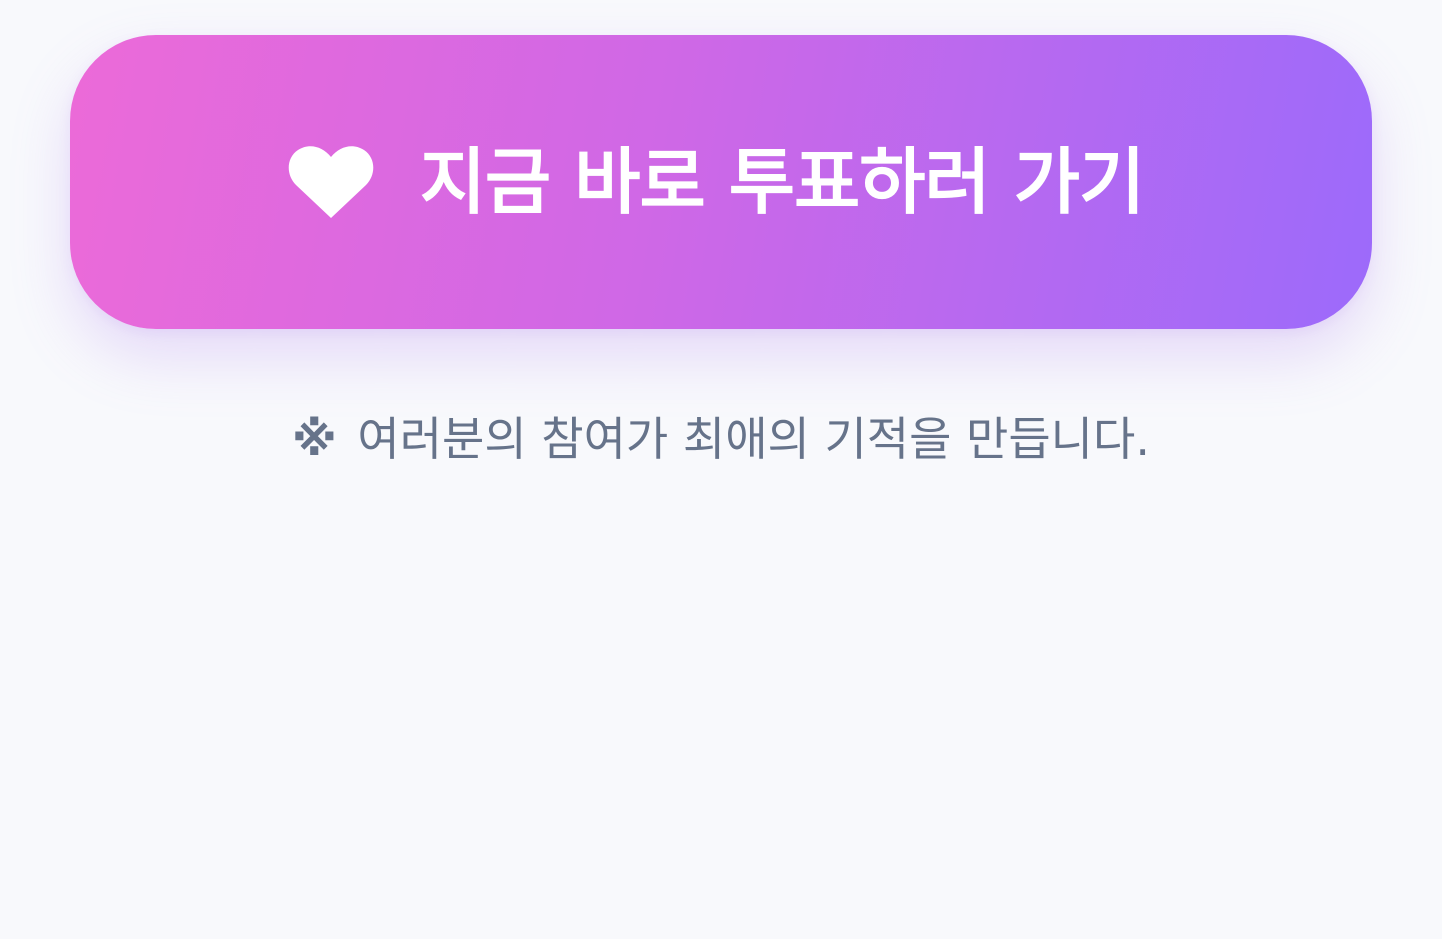 The width and height of the screenshot is (1442, 939). I want to click on heart-icon, so click(330, 182).